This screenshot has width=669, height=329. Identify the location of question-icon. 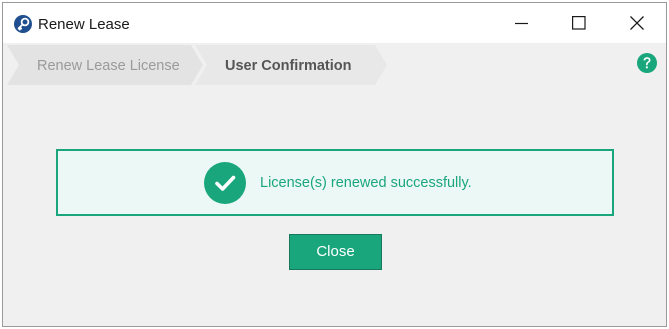
(647, 63).